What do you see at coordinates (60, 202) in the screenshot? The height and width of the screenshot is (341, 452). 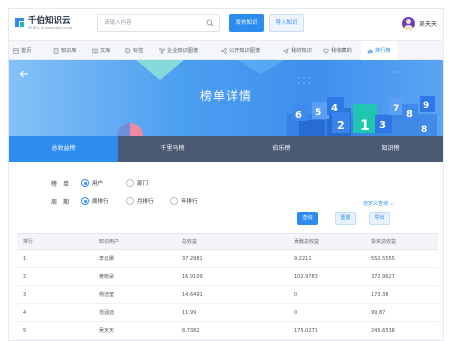 I see `period-label: 周 期` at bounding box center [60, 202].